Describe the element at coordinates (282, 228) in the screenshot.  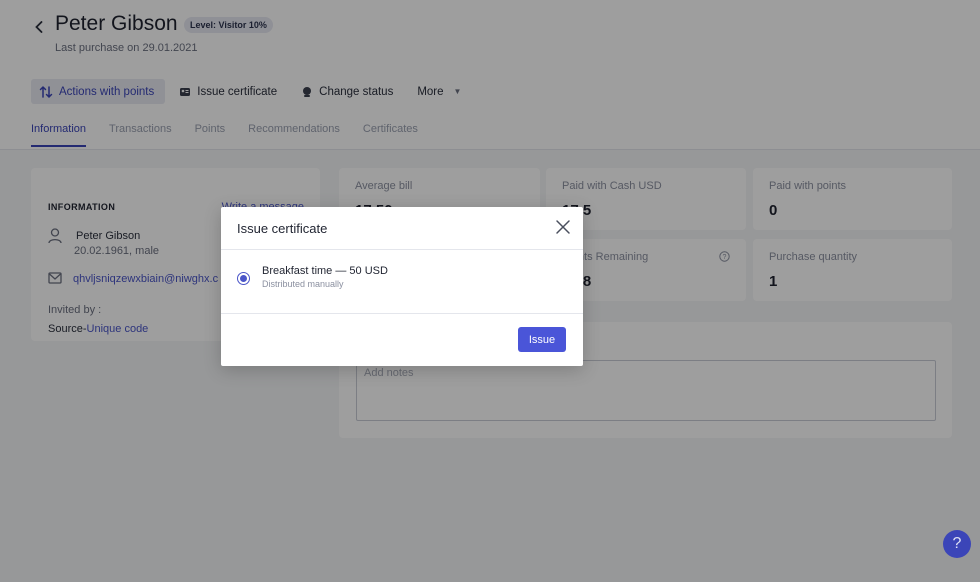
I see `modal-title: Issue certificate` at that location.